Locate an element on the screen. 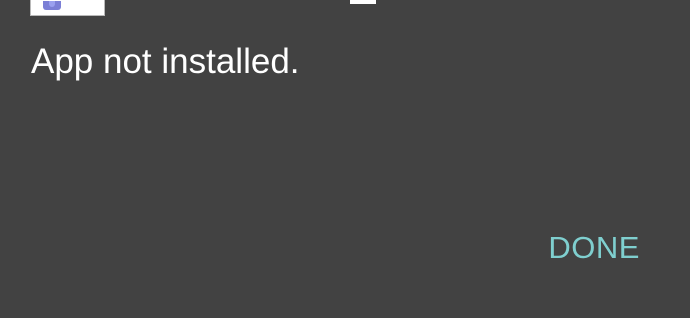 The image size is (690, 318). app-logo-icon is located at coordinates (52, 5).